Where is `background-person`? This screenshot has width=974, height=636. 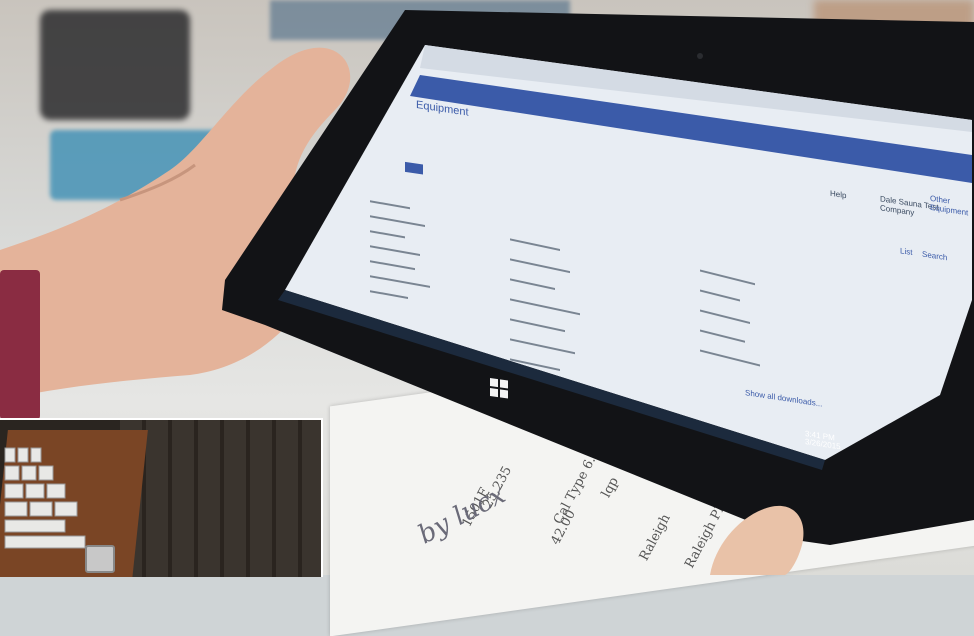
background-person is located at coordinates (894, 45).